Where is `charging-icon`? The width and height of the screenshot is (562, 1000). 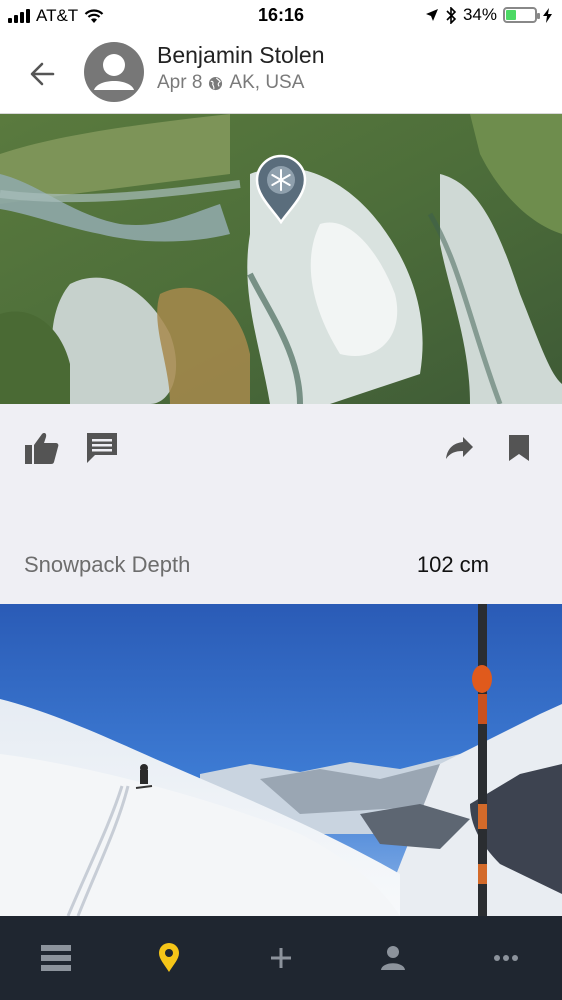
charging-icon is located at coordinates (547, 15).